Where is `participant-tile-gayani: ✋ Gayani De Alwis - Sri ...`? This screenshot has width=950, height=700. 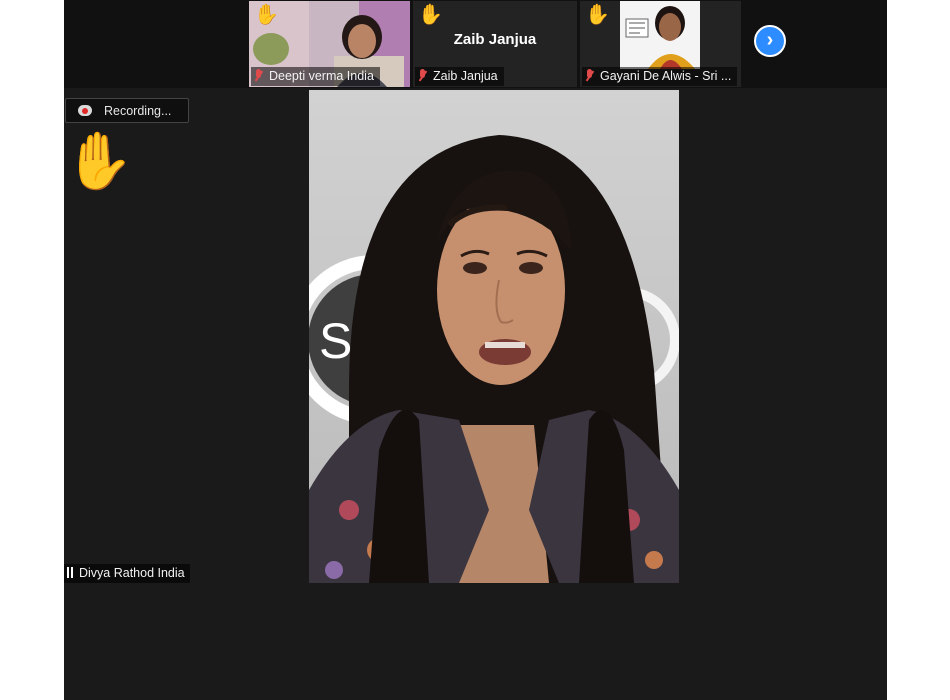
participant-tile-gayani: ✋ Gayani De Alwis - Sri ... is located at coordinates (660, 44).